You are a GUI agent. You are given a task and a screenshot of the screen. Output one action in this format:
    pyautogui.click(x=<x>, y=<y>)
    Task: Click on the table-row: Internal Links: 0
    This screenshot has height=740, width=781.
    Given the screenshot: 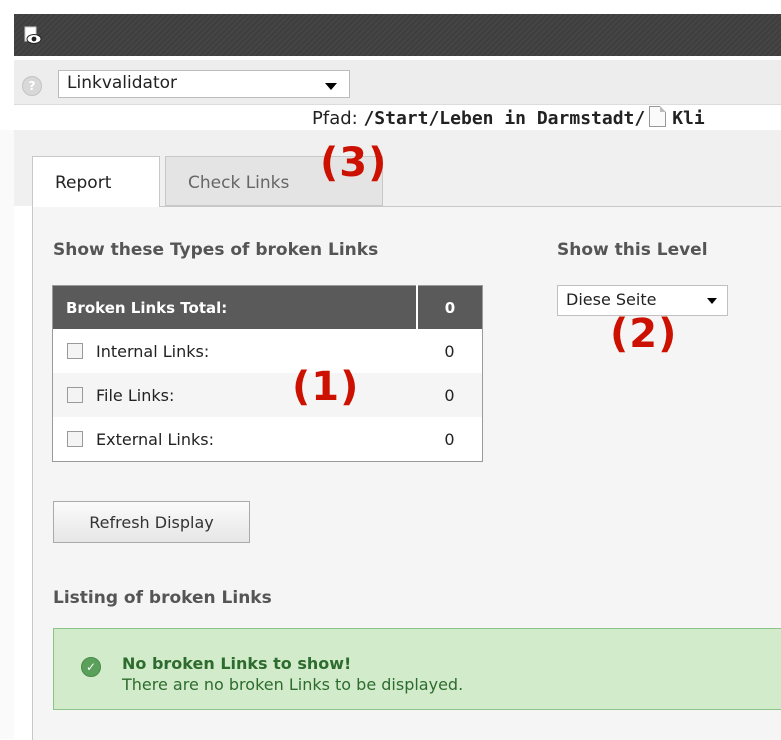 What is the action you would take?
    pyautogui.click(x=267, y=351)
    